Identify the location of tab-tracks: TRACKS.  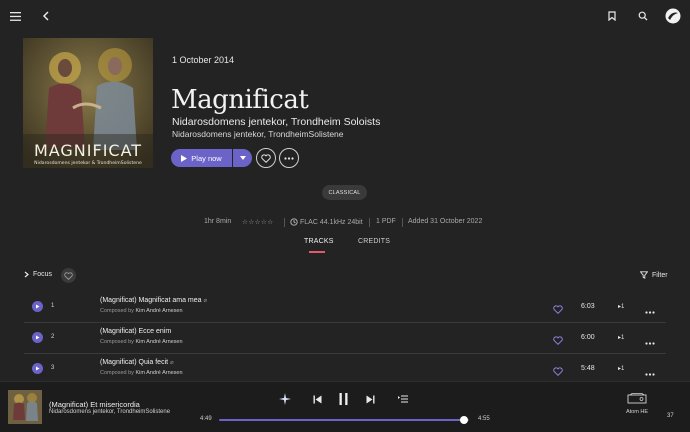
(319, 241).